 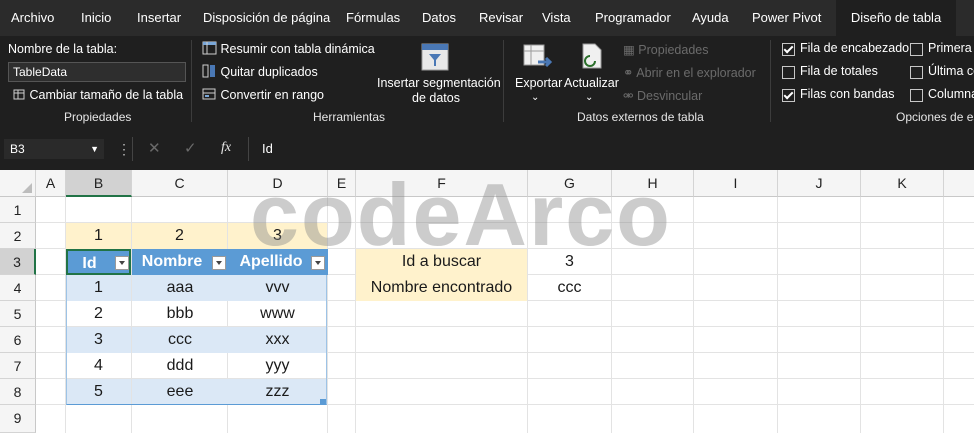 I want to click on cancel-icon: ✕, so click(x=154, y=149).